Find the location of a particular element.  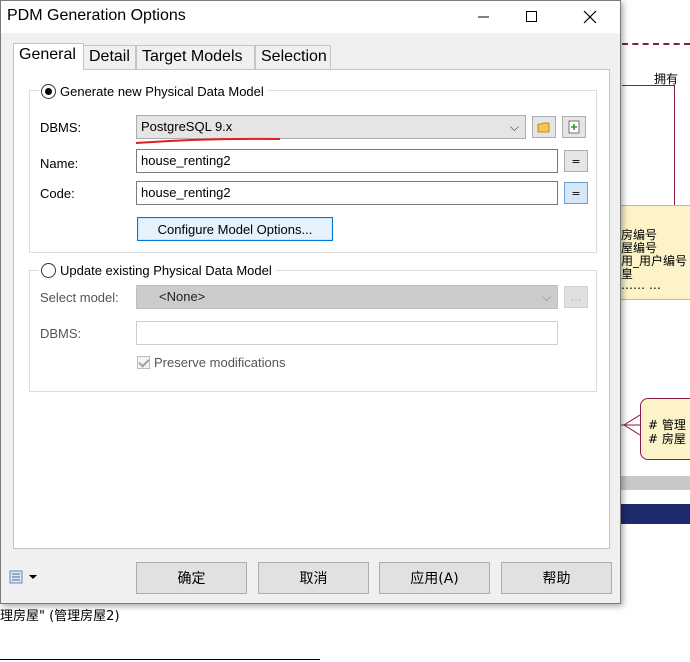

background-divider is located at coordinates (160, 659).